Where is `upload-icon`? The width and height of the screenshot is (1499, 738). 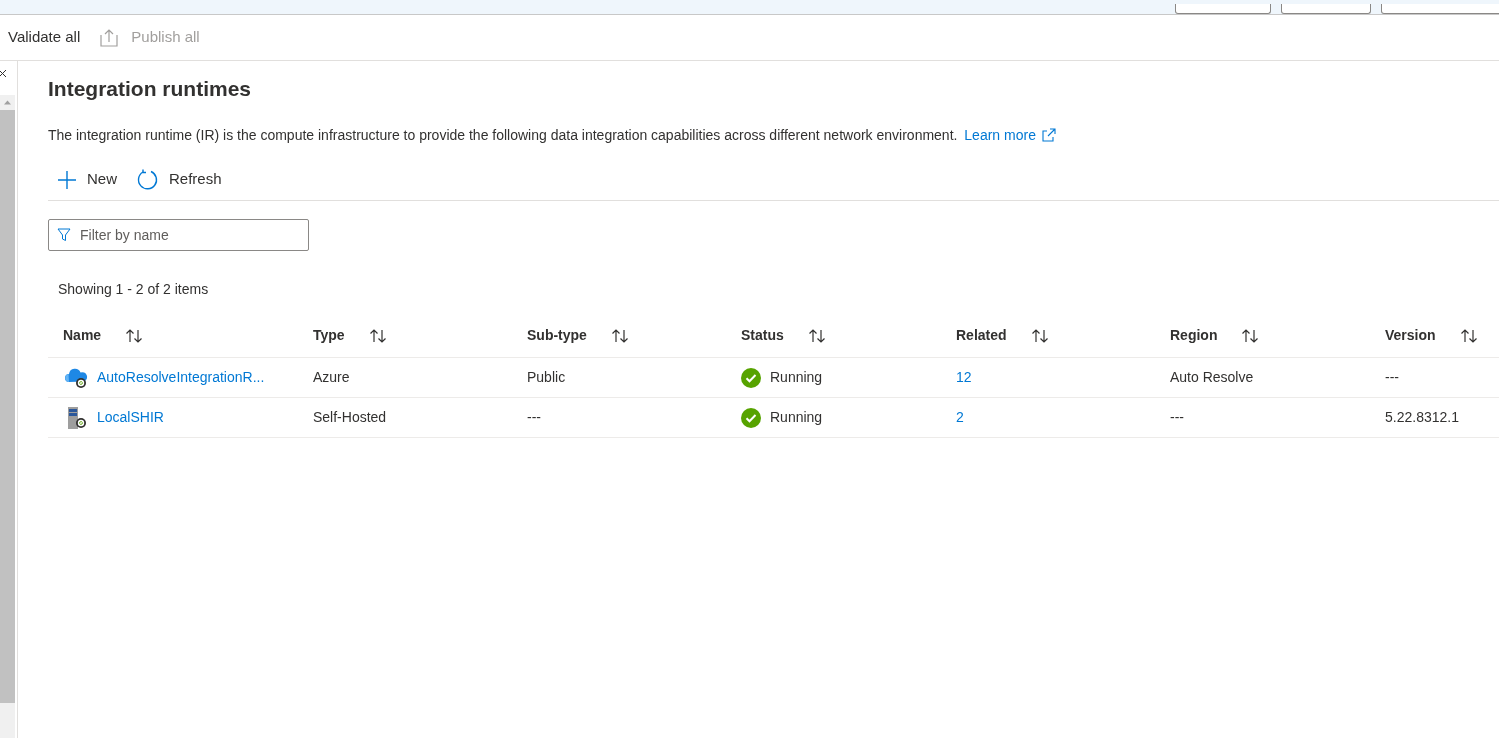 upload-icon is located at coordinates (109, 37).